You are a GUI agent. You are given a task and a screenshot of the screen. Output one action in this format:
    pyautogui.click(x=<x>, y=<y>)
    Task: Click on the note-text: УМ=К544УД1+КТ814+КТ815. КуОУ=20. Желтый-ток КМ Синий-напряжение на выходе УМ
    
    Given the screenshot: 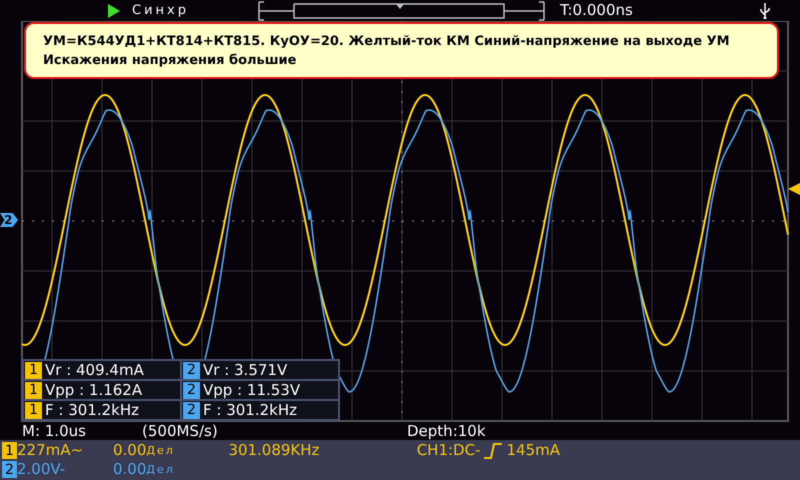 What is the action you would take?
    pyautogui.click(x=387, y=42)
    